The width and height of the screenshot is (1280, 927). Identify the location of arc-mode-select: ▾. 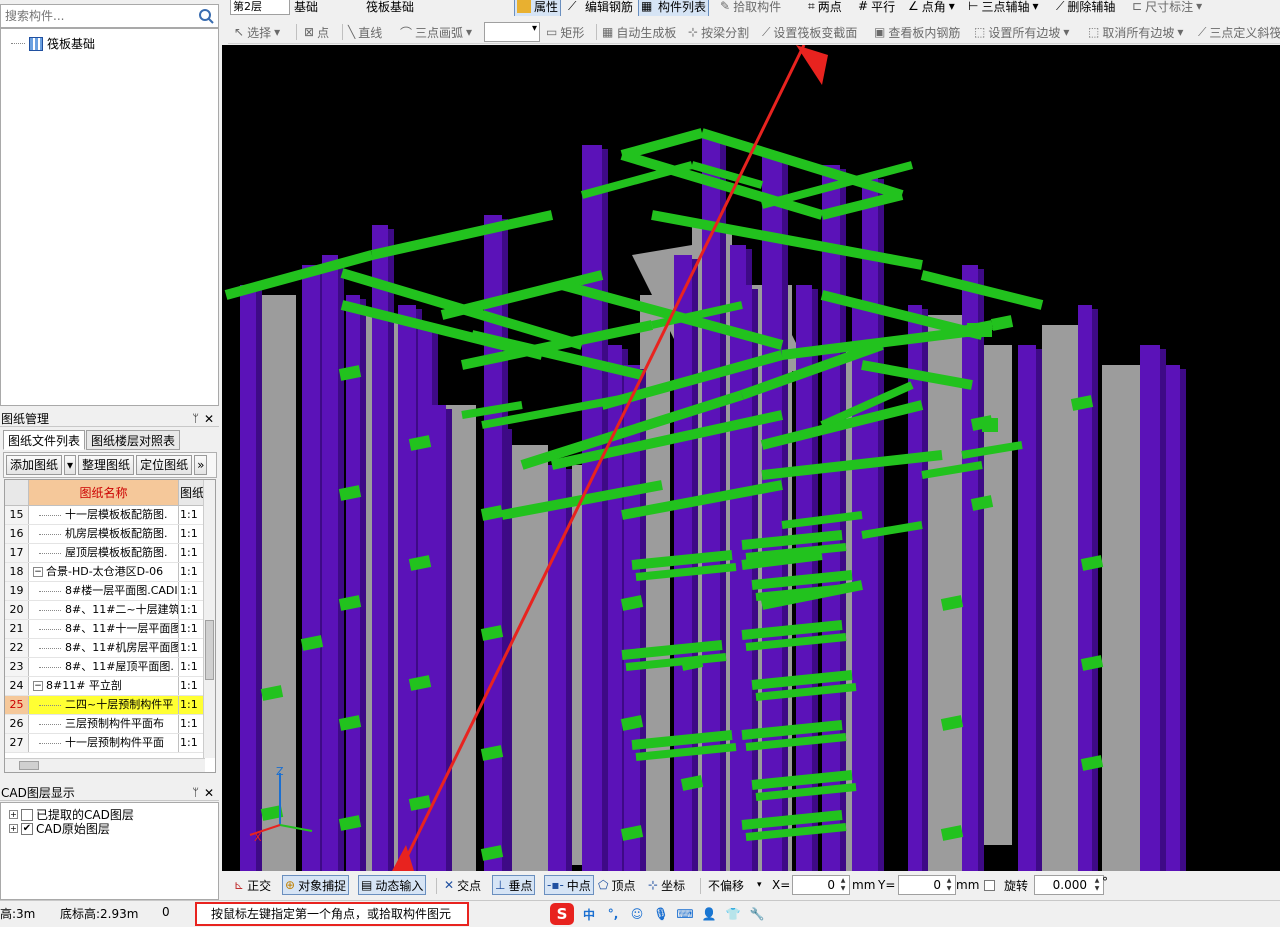
(512, 32).